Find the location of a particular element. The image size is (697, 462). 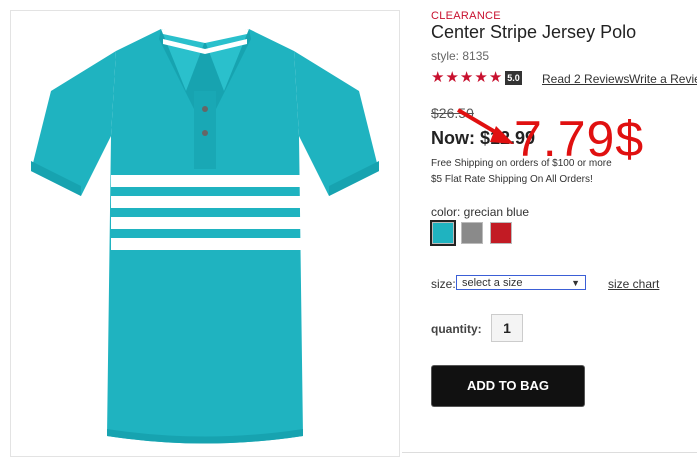

size-select: select a size ▼ is located at coordinates (521, 282).